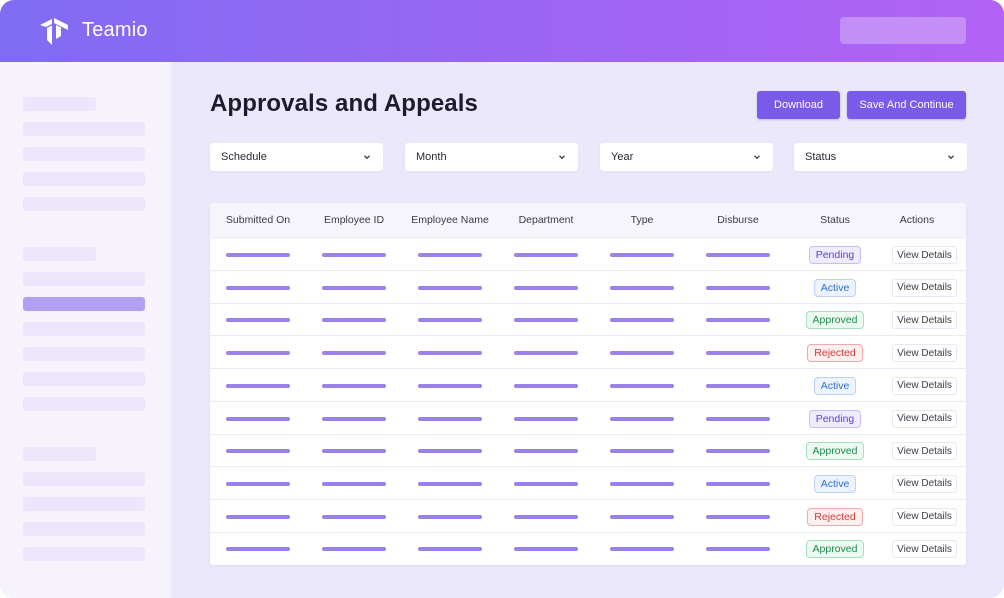 The height and width of the screenshot is (598, 1004). Describe the element at coordinates (588, 516) in the screenshot. I see `table-row: Rejected View Details` at that location.